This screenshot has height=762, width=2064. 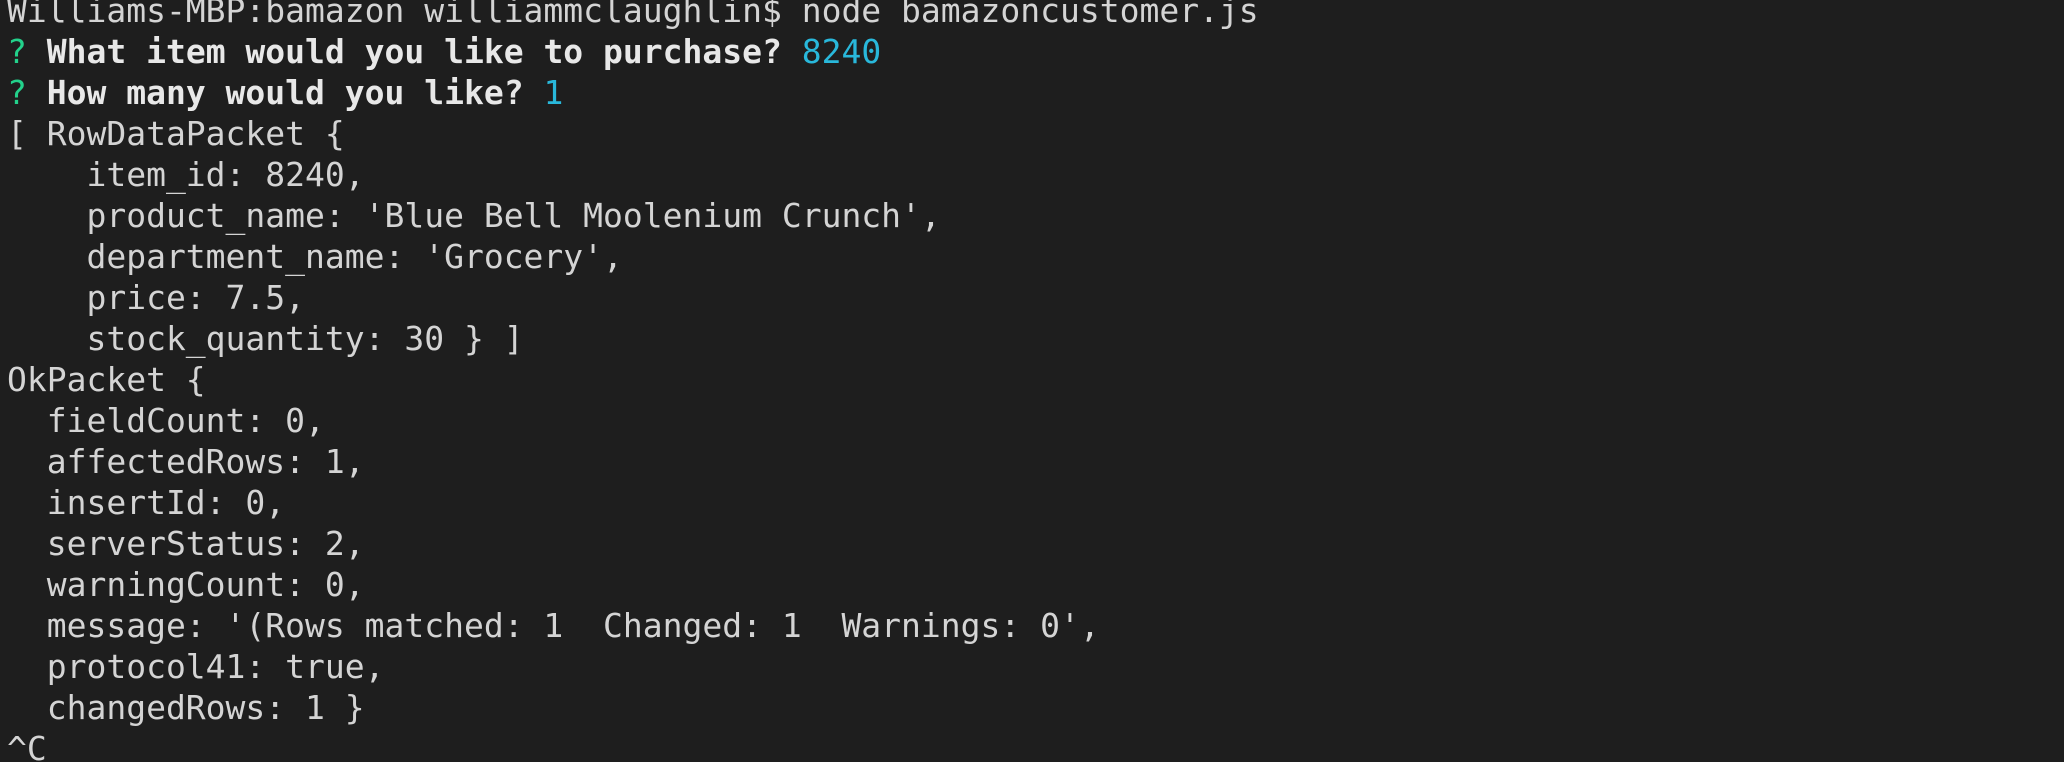 What do you see at coordinates (186, 584) in the screenshot?
I see `output-line: warningCount: 0,` at bounding box center [186, 584].